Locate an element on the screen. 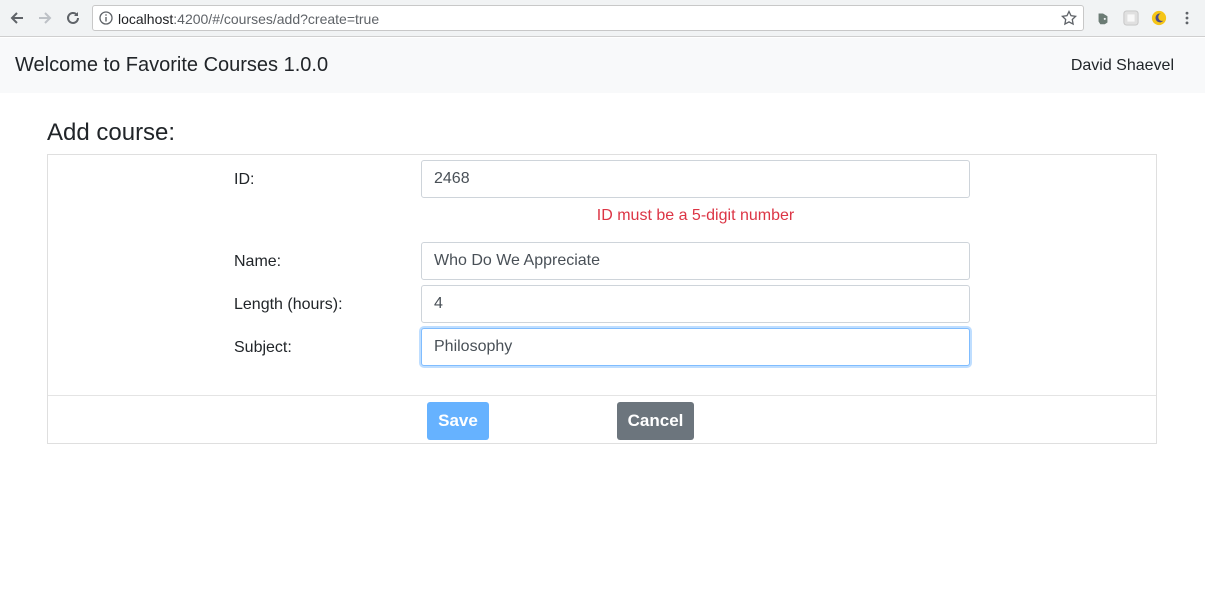 This screenshot has height=609, width=1205. reload-button is located at coordinates (73, 18).